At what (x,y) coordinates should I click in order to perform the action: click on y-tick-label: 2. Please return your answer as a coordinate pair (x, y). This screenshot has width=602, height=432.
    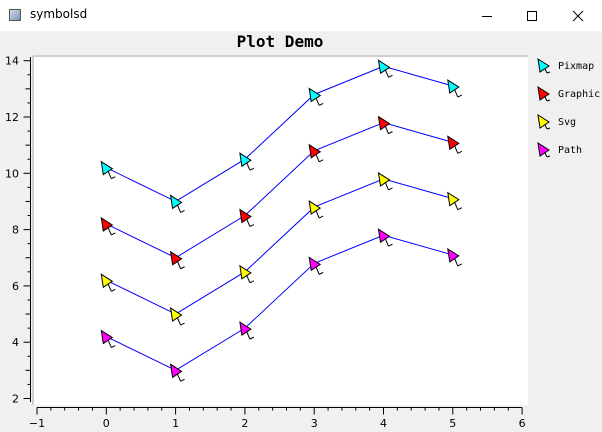
    Looking at the image, I should click on (15, 399).